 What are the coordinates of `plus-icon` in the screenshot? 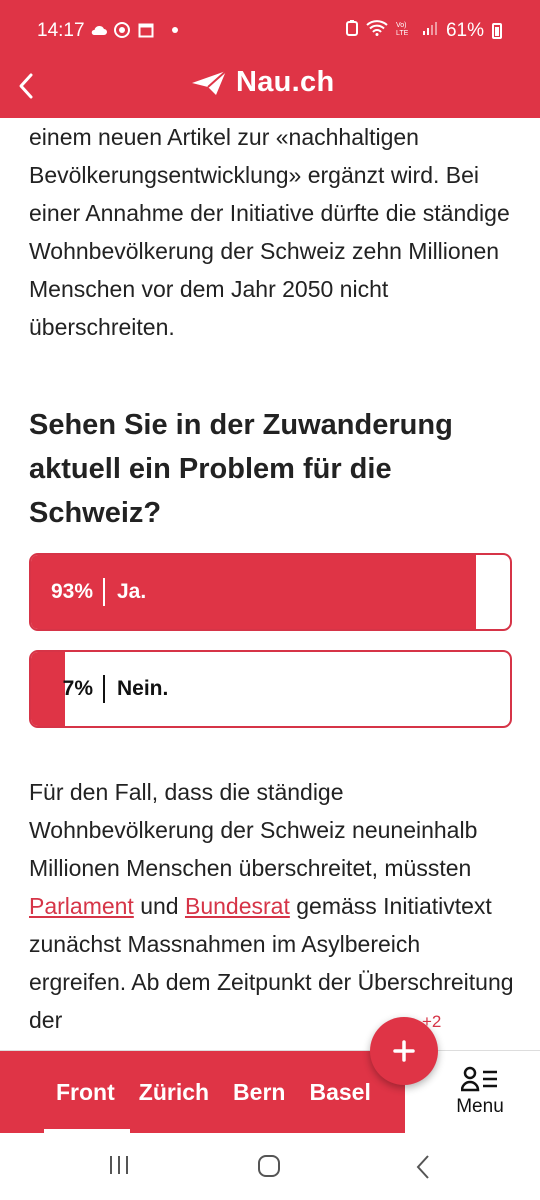 It's located at (404, 1051).